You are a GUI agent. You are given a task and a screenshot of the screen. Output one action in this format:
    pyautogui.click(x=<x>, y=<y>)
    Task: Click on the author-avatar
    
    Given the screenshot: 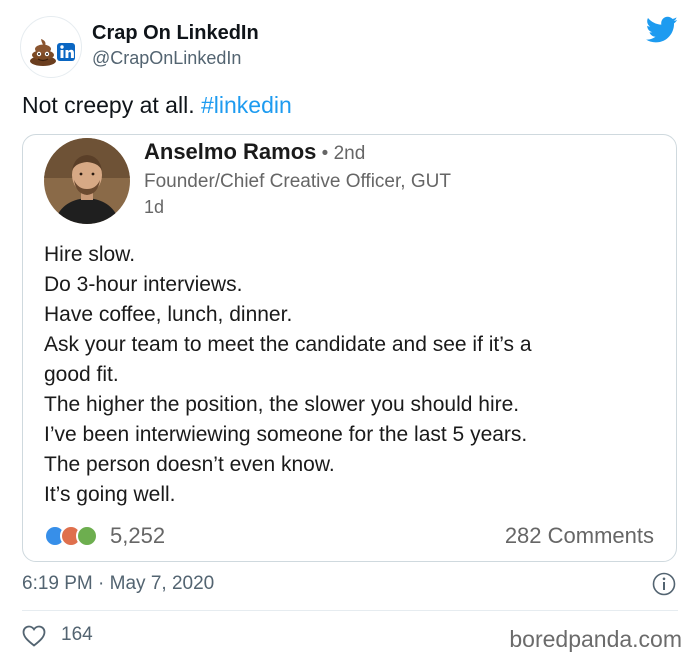 What is the action you would take?
    pyautogui.click(x=51, y=47)
    